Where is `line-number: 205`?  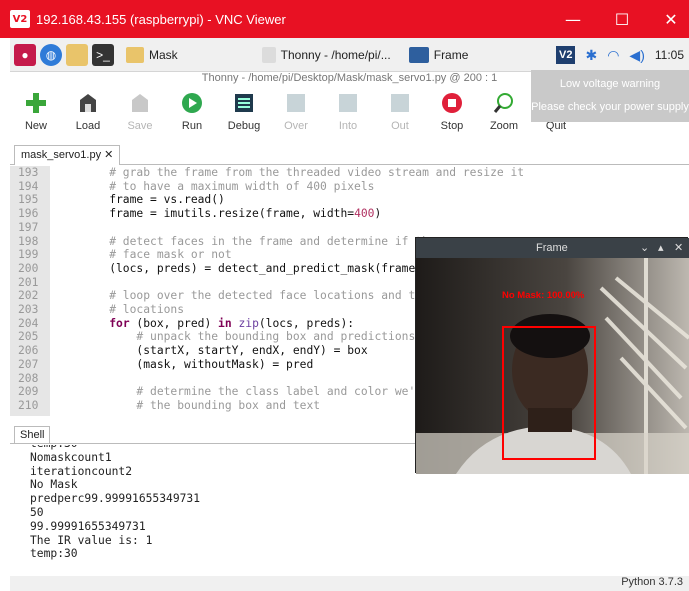 line-number: 205 is located at coordinates (28, 337).